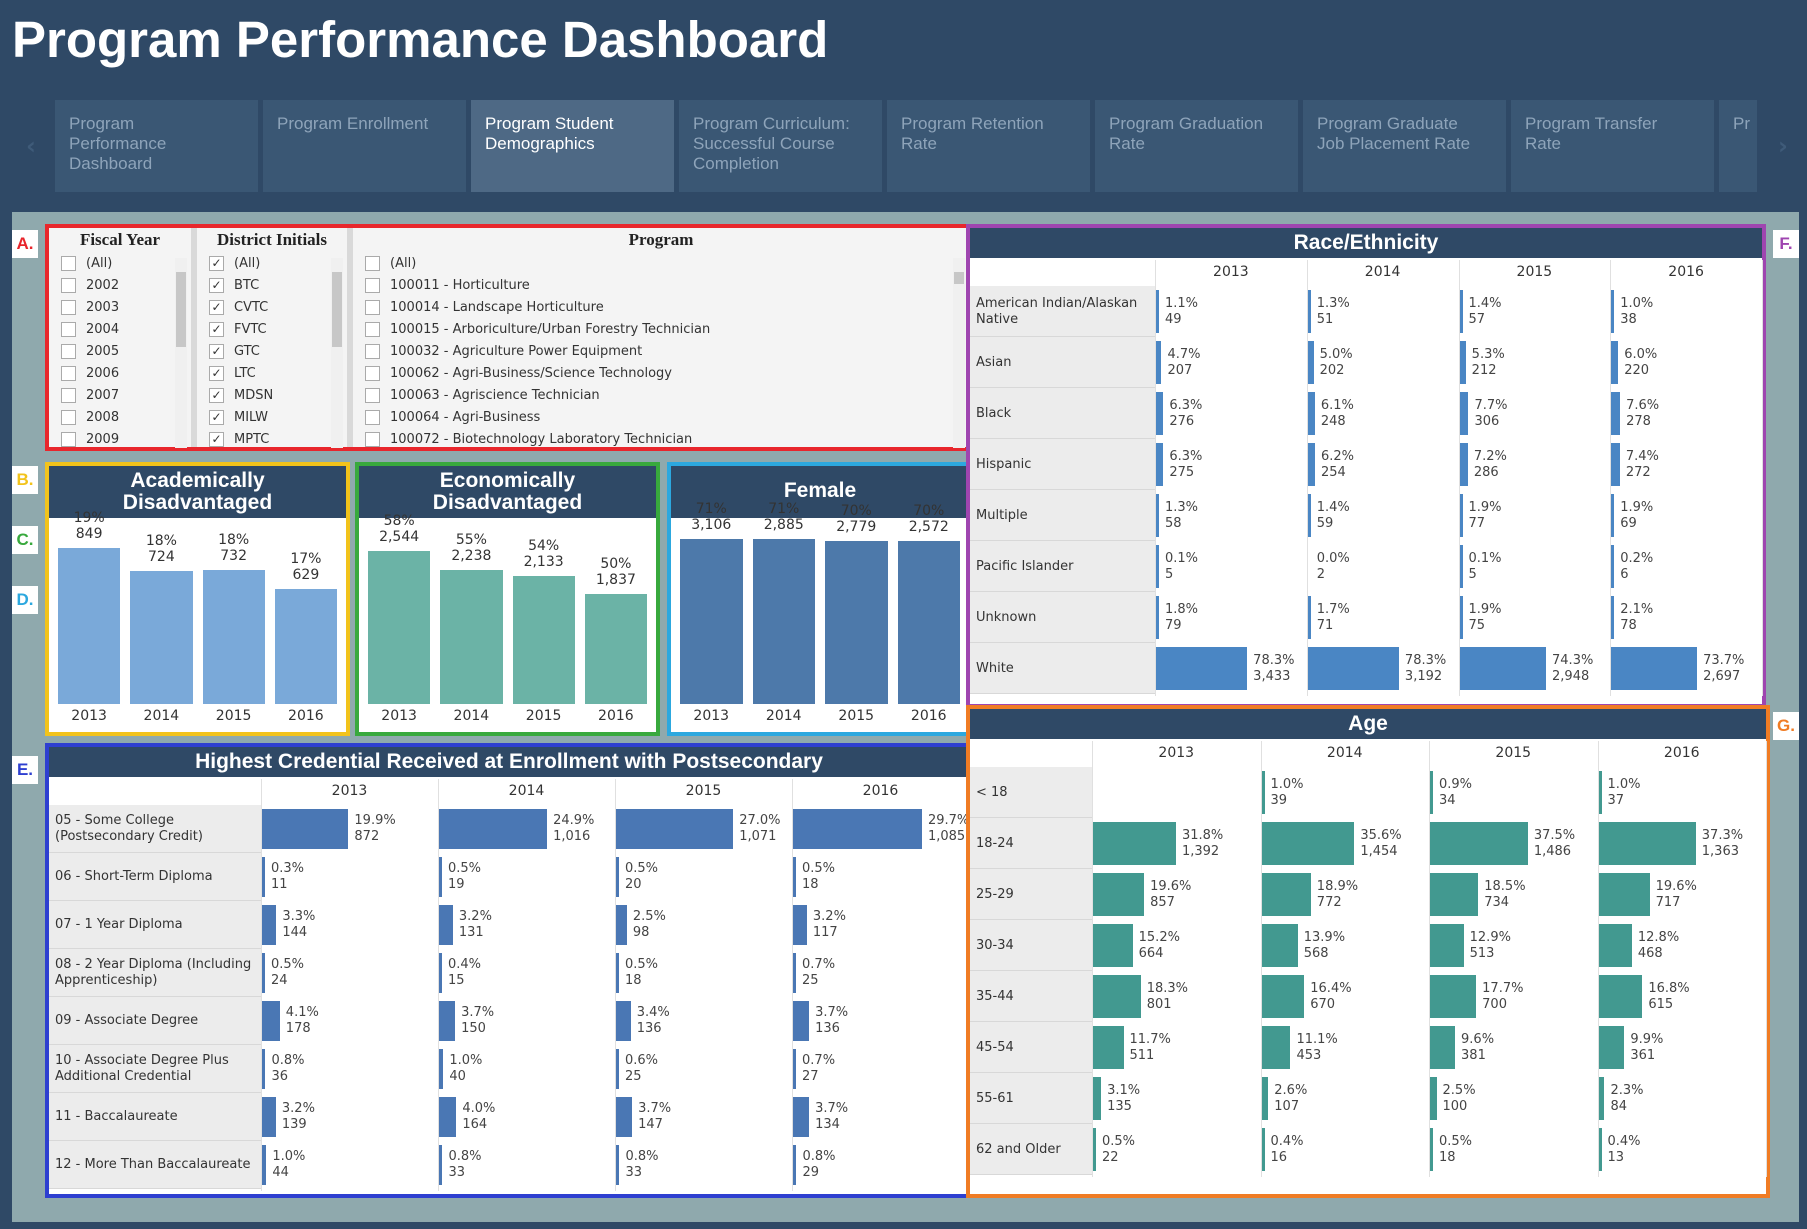 This screenshot has height=1229, width=1807. What do you see at coordinates (661, 307) in the screenshot?
I see `filter-option: 100014 - Landscape Horticulture` at bounding box center [661, 307].